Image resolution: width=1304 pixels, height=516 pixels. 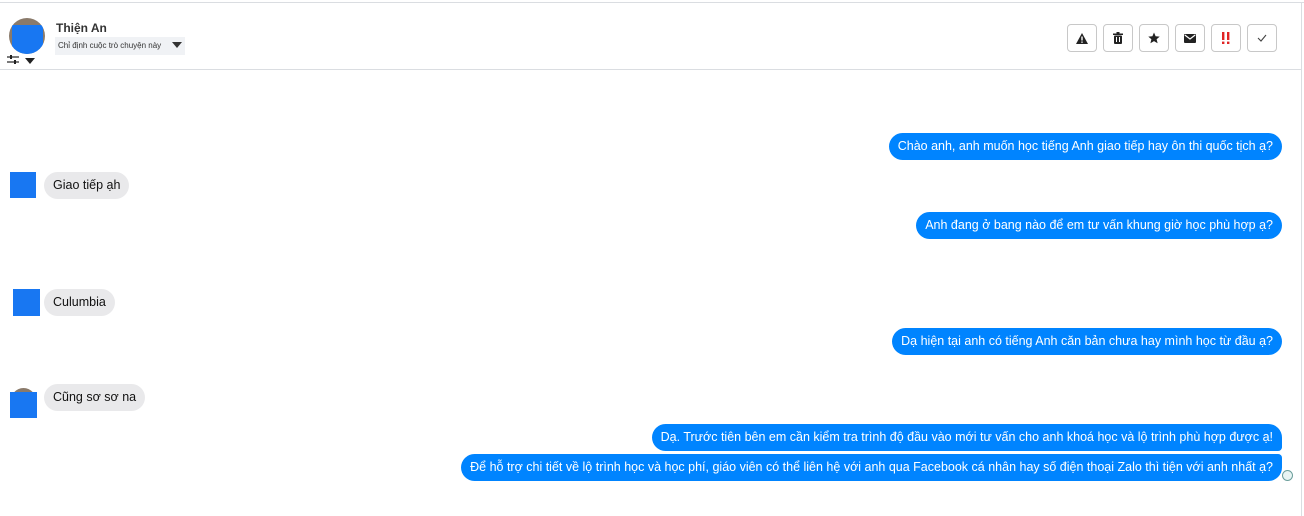 What do you see at coordinates (110, 45) in the screenshot?
I see `assign-conversation-label: Chỉ định cuộc trò chuyện này` at bounding box center [110, 45].